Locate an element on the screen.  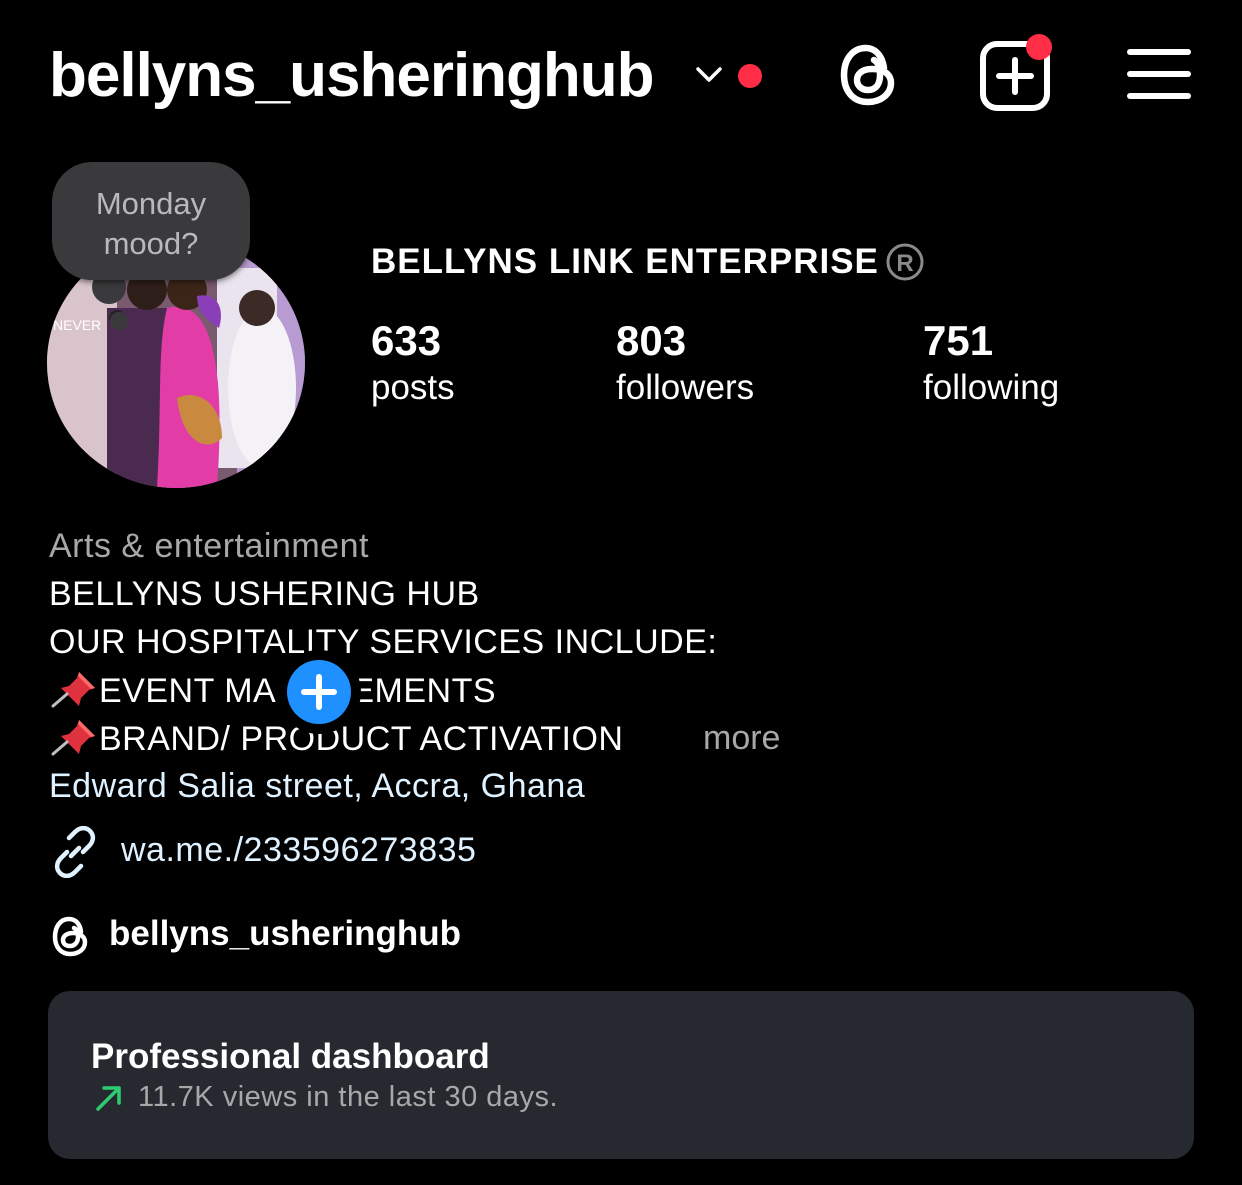
website-link-text: wa.me./233596273835 is located at coordinates (299, 850).